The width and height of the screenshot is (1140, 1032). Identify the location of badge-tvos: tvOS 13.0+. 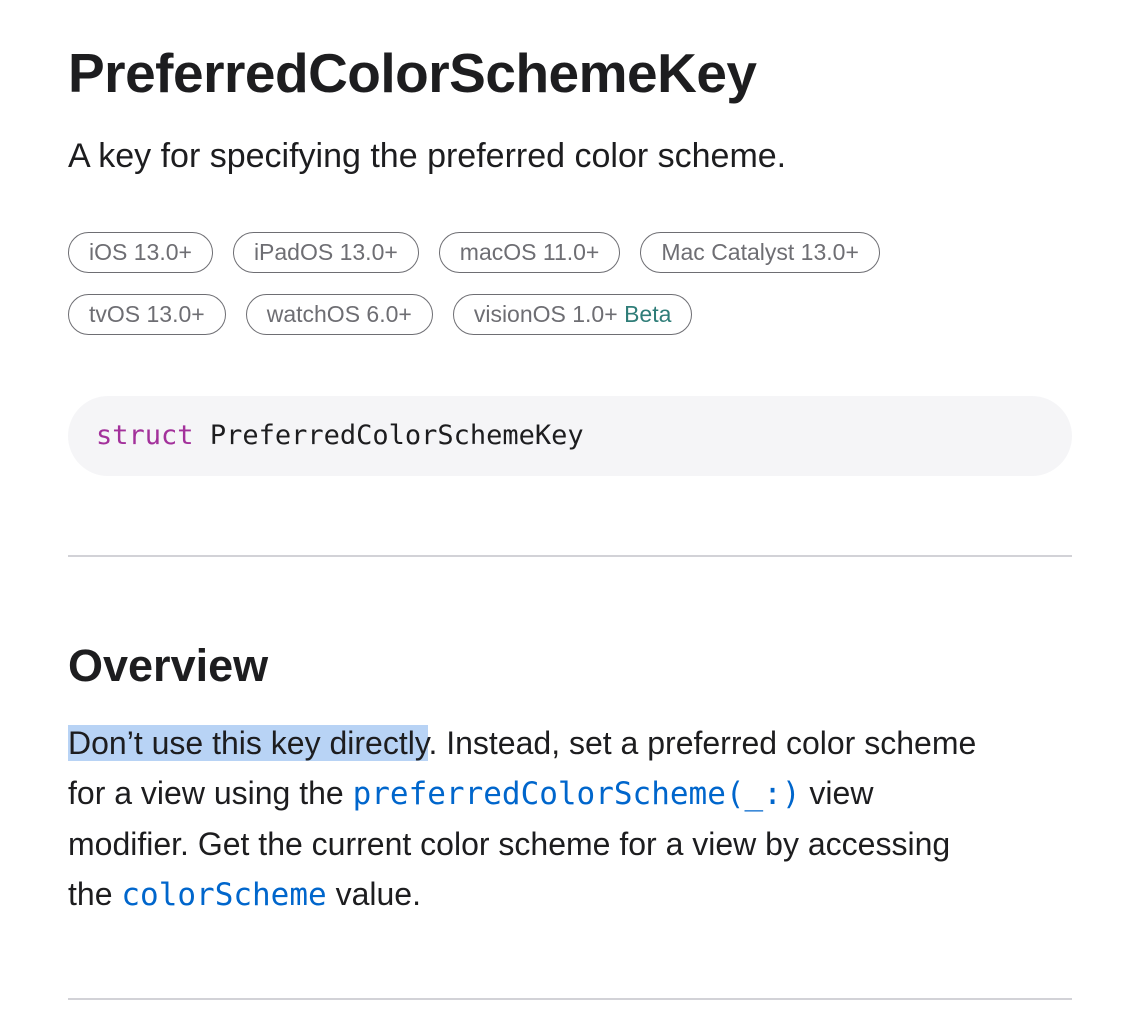
(147, 314).